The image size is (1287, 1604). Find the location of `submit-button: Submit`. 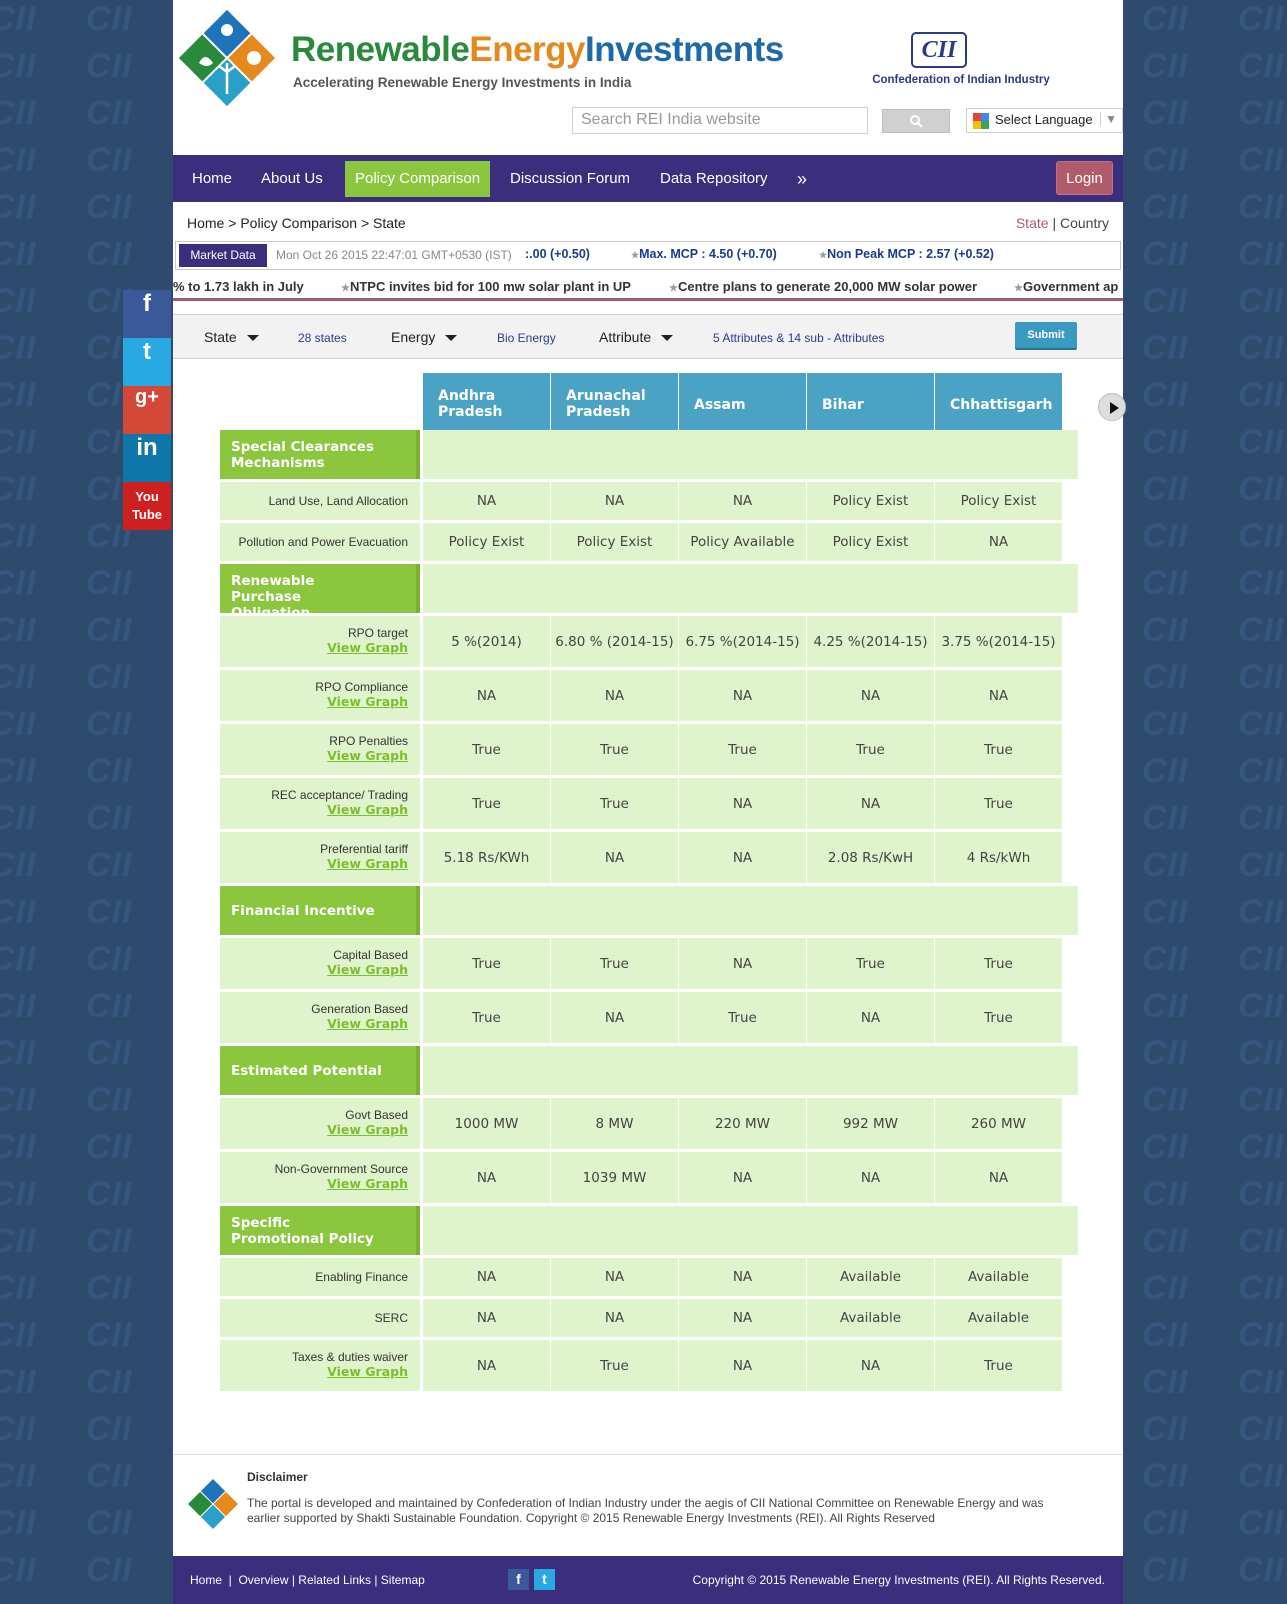

submit-button: Submit is located at coordinates (1046, 336).